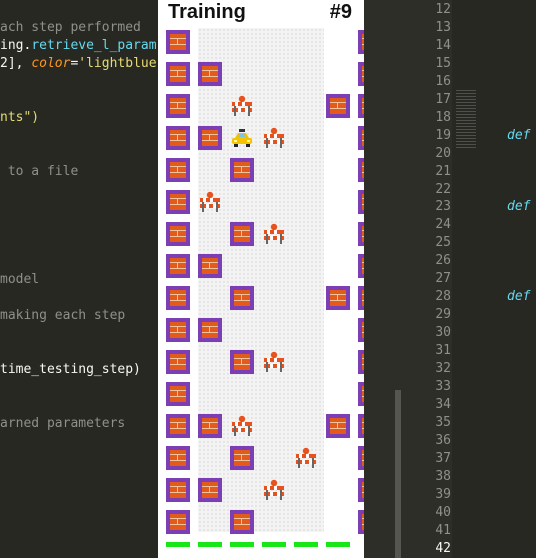 Image resolution: width=536 pixels, height=558 pixels. I want to click on code-line: ing.retrieve_l_param, so click(78, 45).